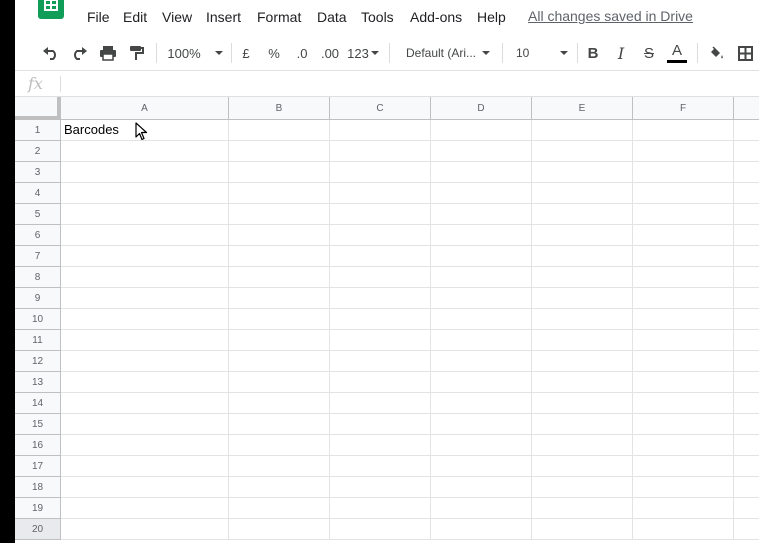 This screenshot has height=543, width=759. Describe the element at coordinates (582, 382) in the screenshot. I see `cell-e13` at that location.